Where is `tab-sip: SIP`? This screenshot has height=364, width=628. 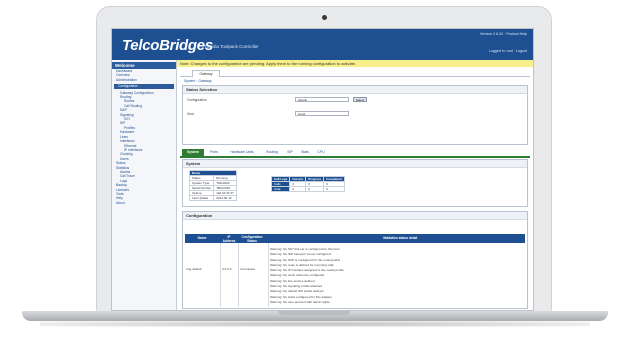 tab-sip: SIP is located at coordinates (290, 152).